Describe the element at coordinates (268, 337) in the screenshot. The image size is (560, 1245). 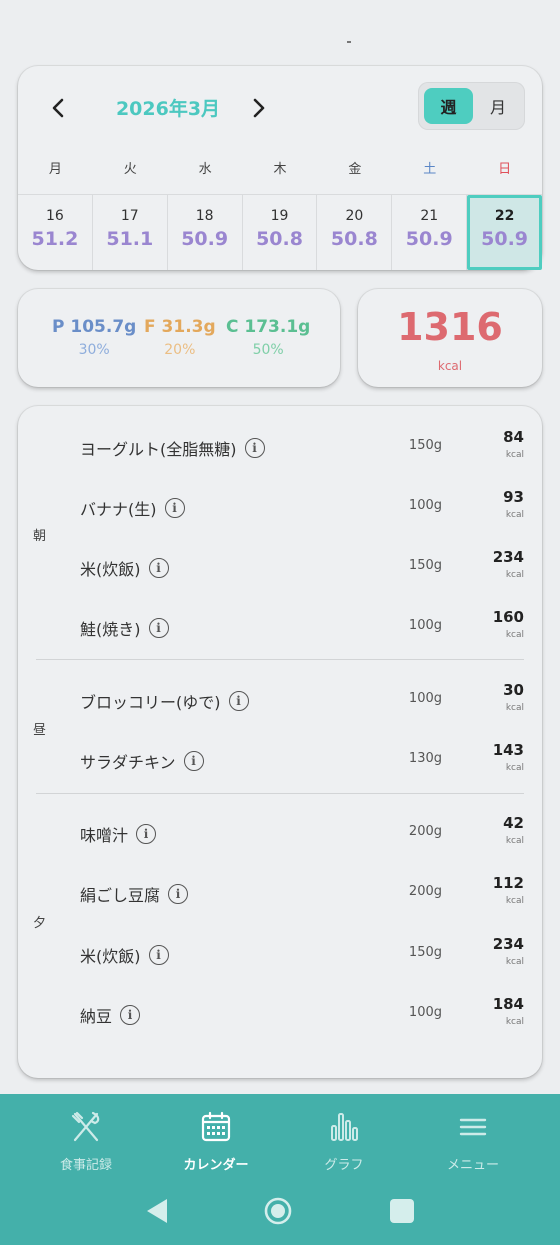
I see `carbs-summary: C 173.1g 50%` at that location.